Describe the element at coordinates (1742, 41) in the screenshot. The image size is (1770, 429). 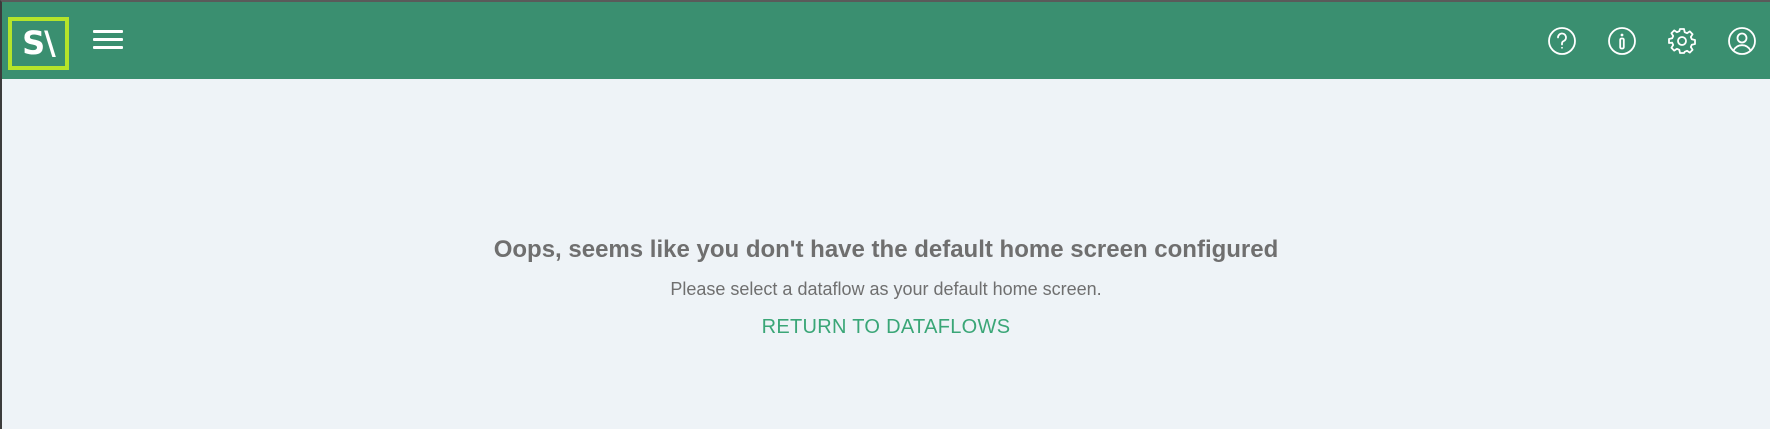
I see `user-account-icon` at that location.